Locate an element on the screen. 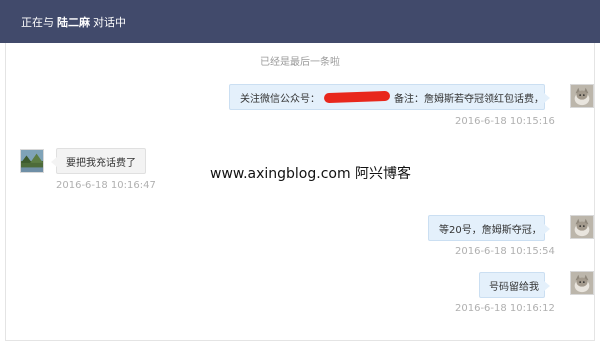 The width and height of the screenshot is (600, 341). message-text: 备注：詹姆斯若夺冠领红包话费， is located at coordinates (469, 99).